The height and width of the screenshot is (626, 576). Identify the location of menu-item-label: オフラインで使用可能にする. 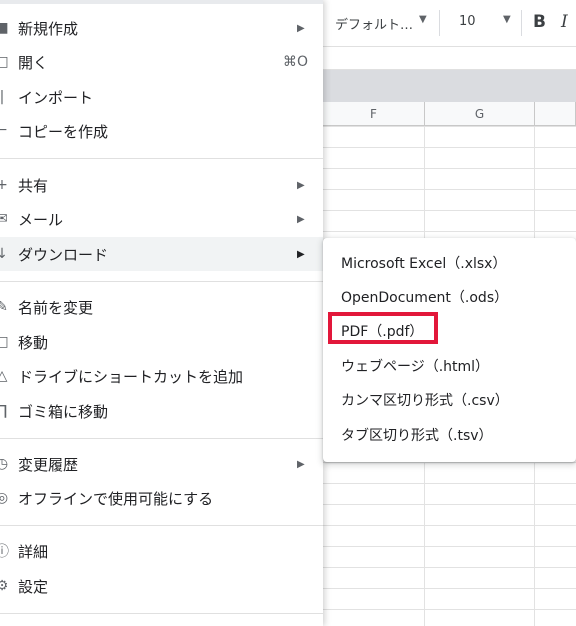
(116, 498).